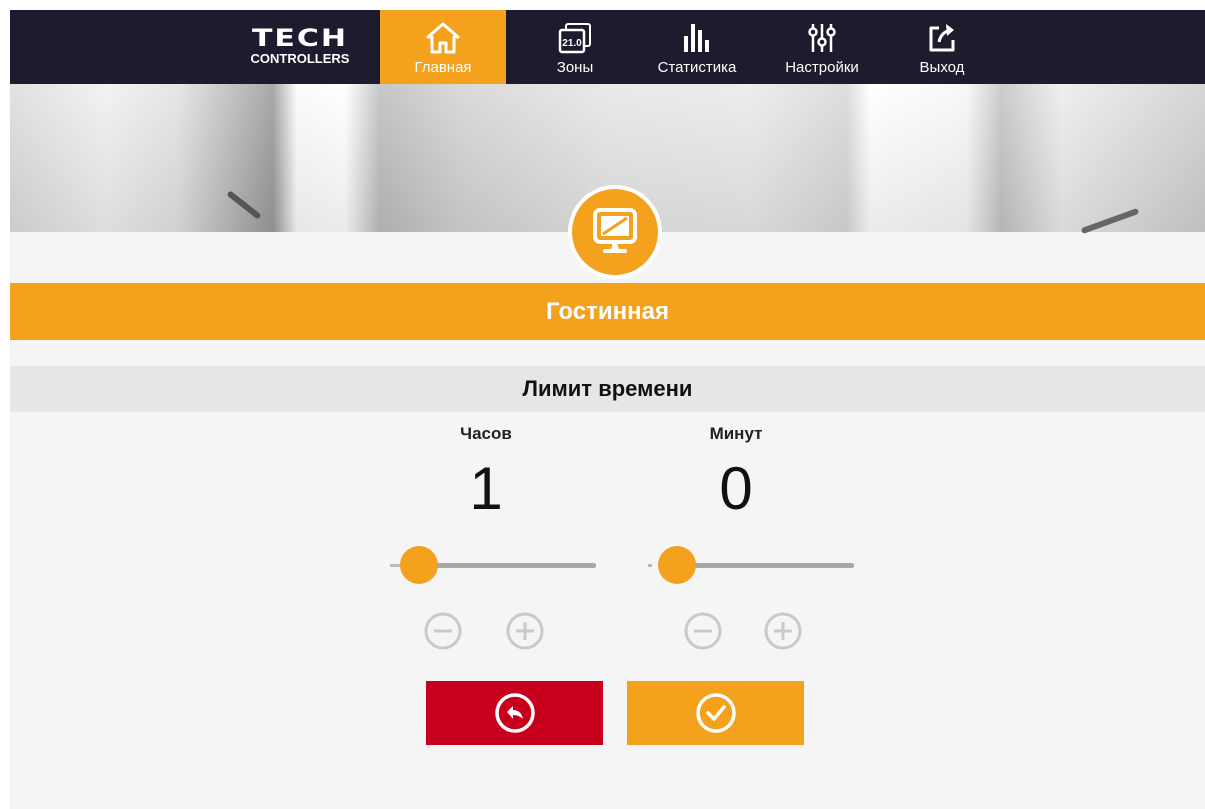 The width and height of the screenshot is (1205, 809). I want to click on tech-controllers-logo: TECH CONTROLLERS, so click(300, 48).